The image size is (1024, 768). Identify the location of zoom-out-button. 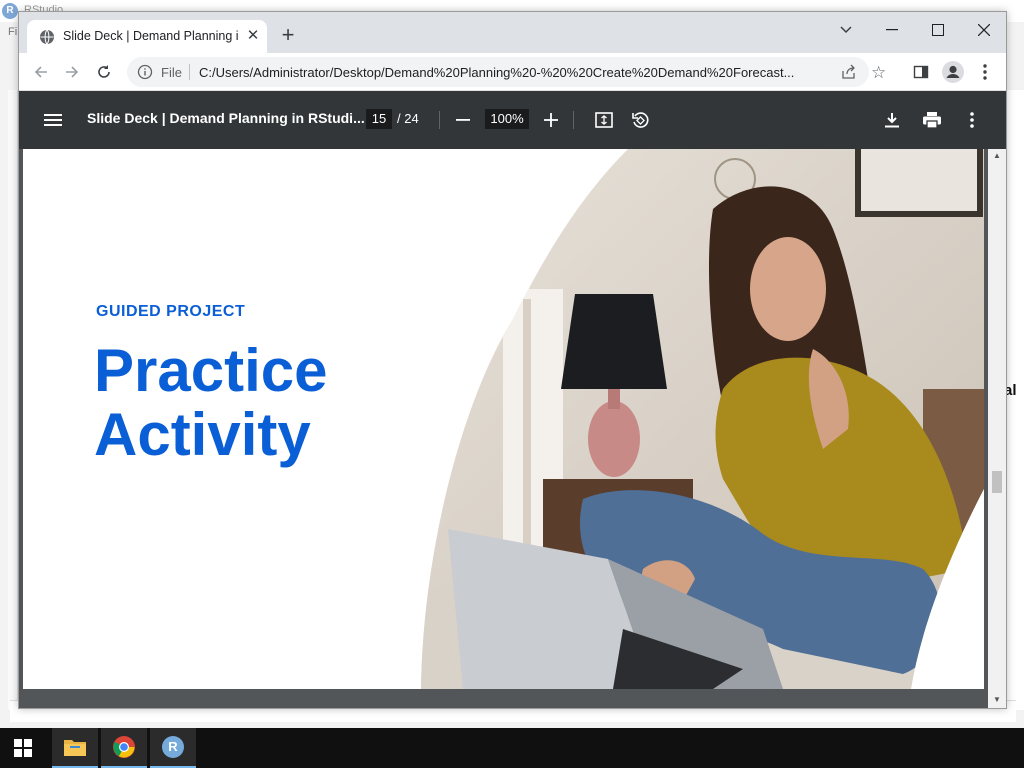
(463, 120).